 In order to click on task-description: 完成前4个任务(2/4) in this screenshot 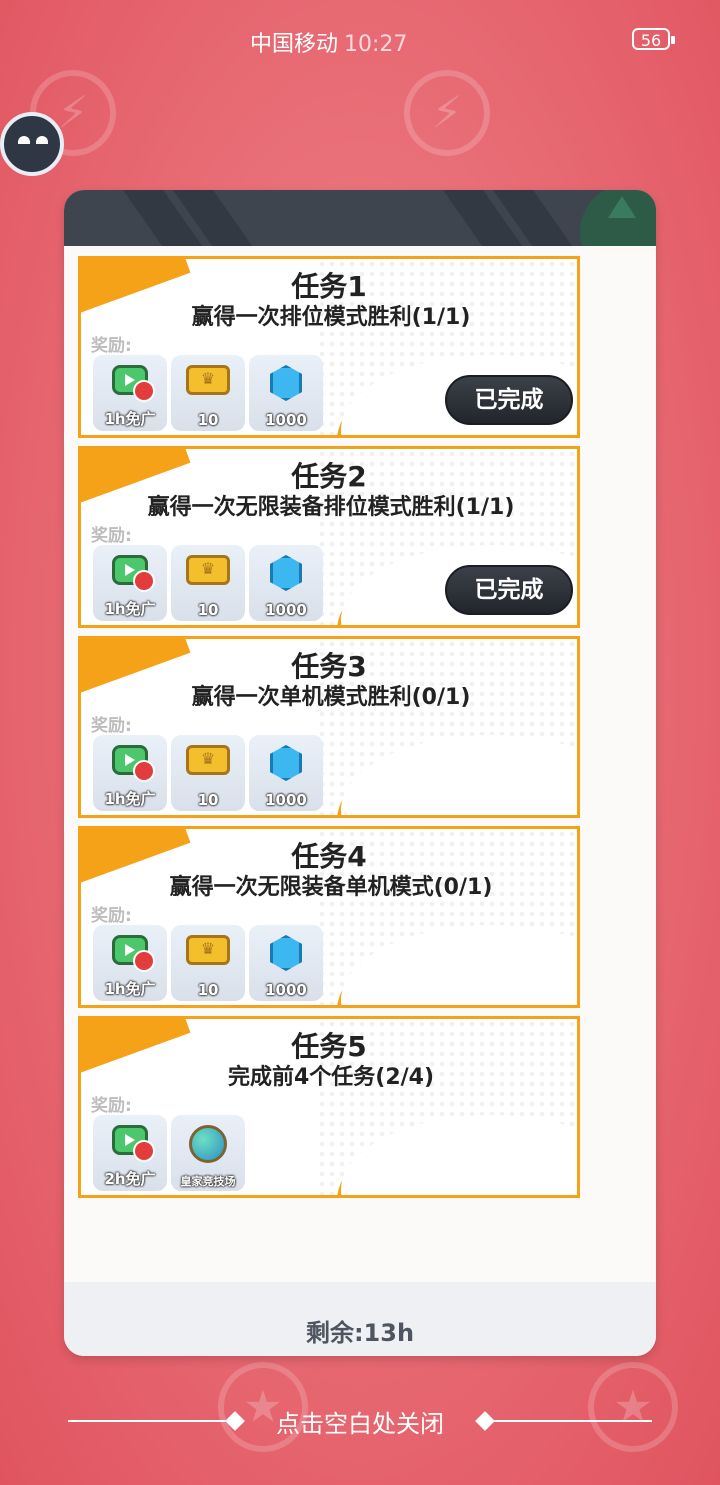, I will do `click(331, 1077)`.